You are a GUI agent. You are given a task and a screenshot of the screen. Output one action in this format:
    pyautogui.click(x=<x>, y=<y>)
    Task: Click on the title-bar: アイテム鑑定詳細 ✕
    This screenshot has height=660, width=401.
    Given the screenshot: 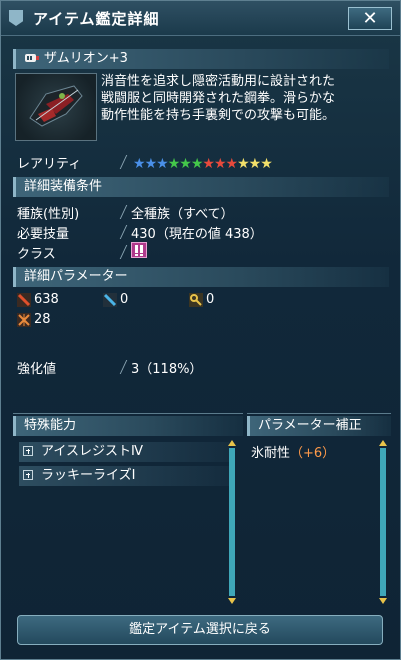 What is the action you would take?
    pyautogui.click(x=200, y=18)
    